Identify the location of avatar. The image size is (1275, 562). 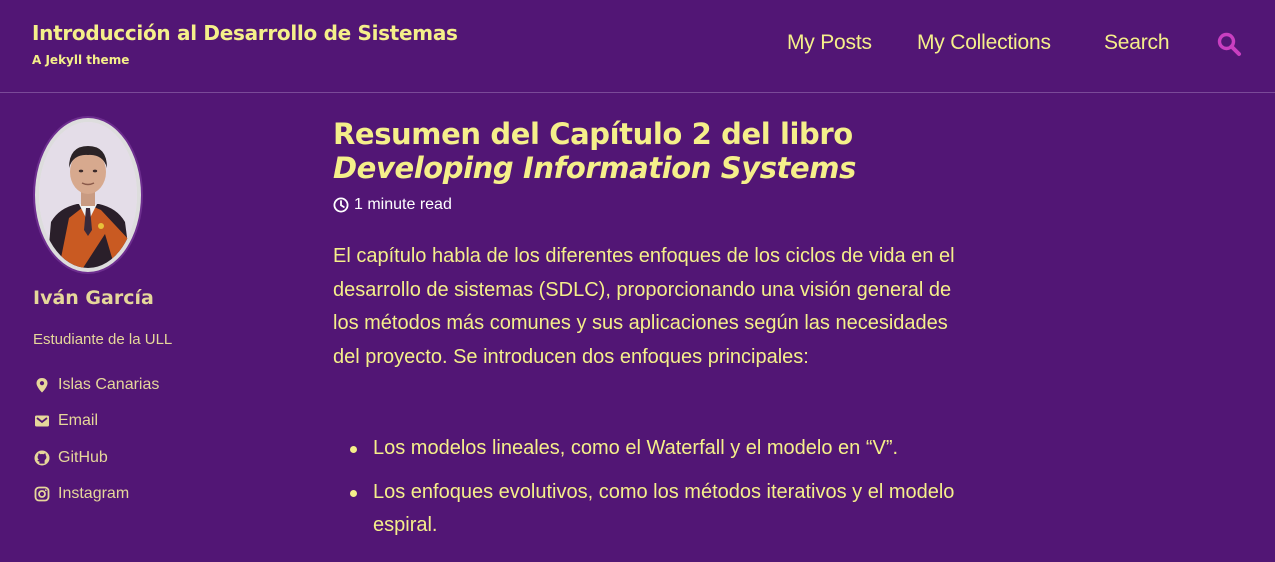
(88, 195).